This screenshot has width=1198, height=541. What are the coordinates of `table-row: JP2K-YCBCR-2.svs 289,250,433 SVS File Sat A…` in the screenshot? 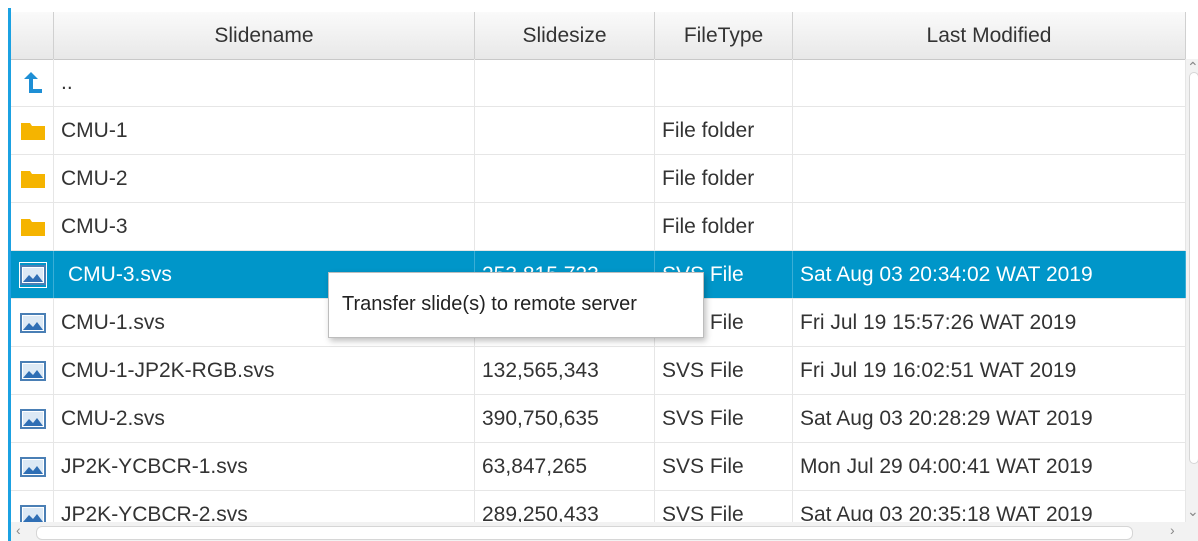 It's located at (598, 506).